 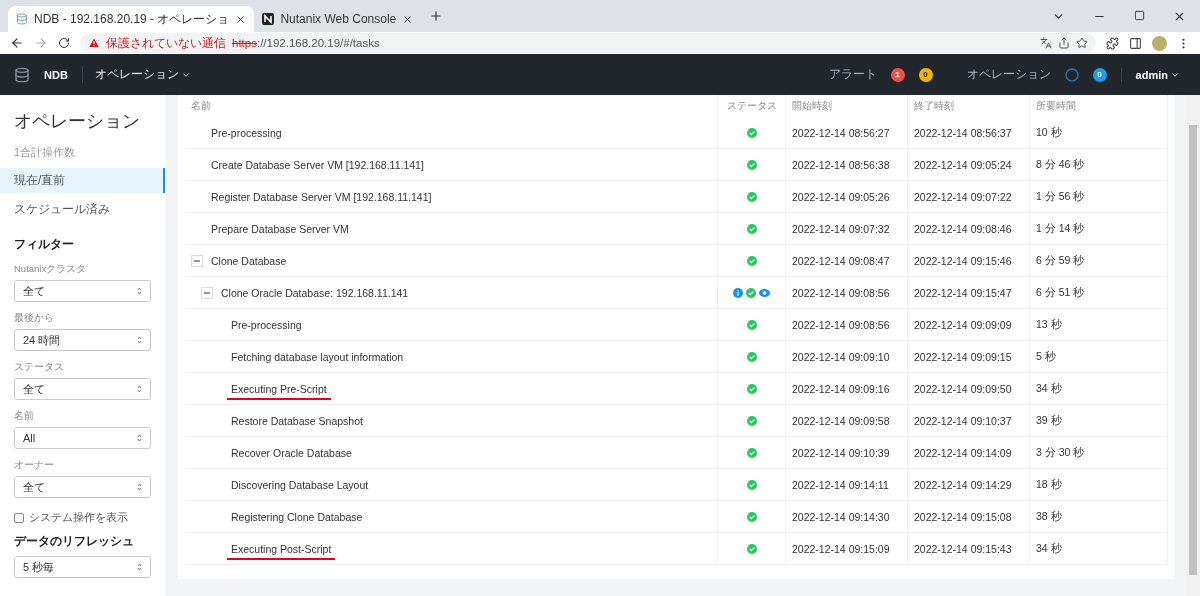 What do you see at coordinates (969, 197) in the screenshot?
I see `table-cell: 2022-12-14 09:07:22` at bounding box center [969, 197].